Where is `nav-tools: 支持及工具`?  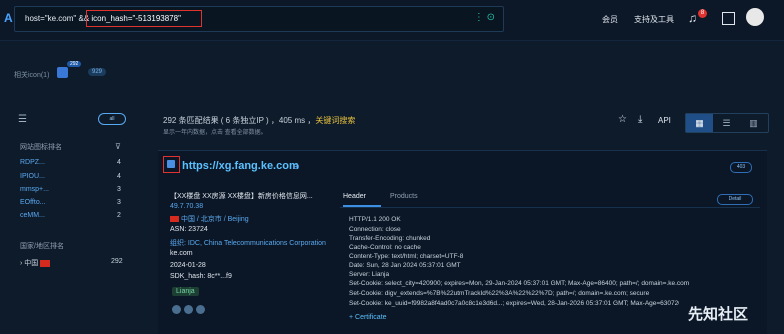
nav-tools: 支持及工具 is located at coordinates (654, 19).